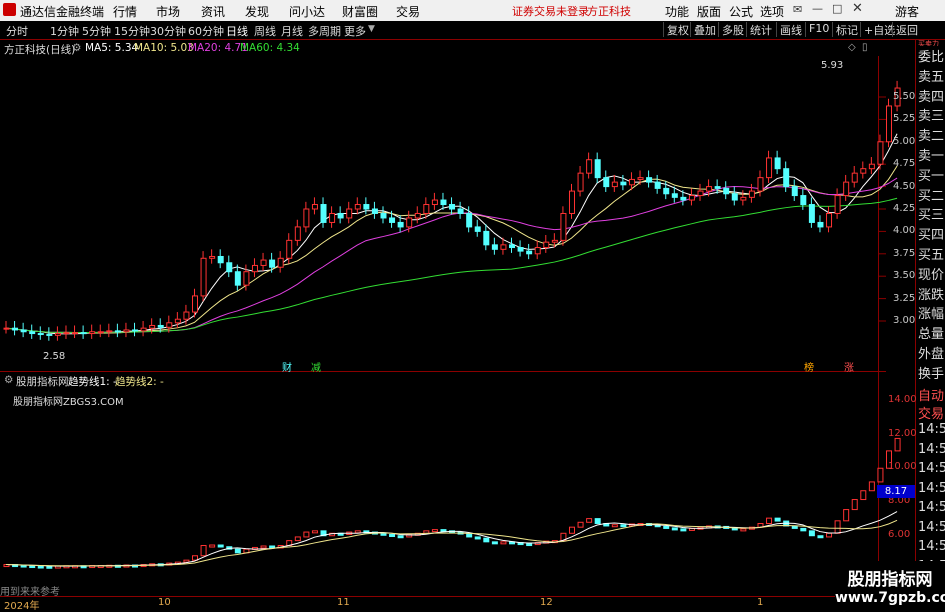 The image size is (945, 612). Describe the element at coordinates (68, 402) in the screenshot. I see `indicator-subtext: 股朋指标网ZBGS3.COM` at that location.